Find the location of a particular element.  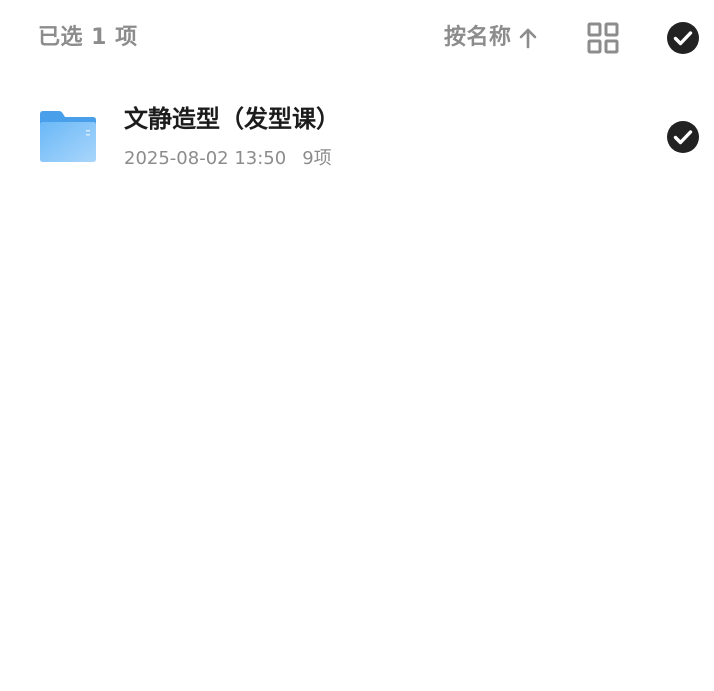

folder-item-count: 9项 is located at coordinates (317, 158).